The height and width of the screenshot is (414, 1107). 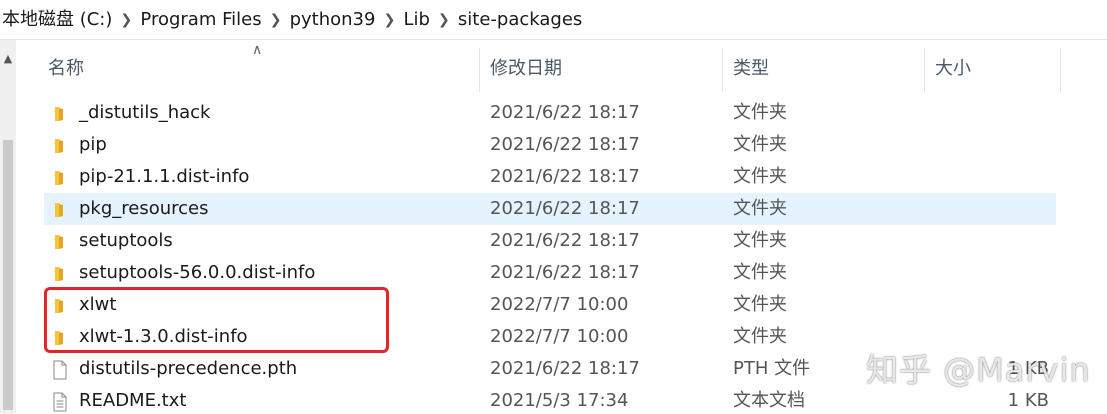 I want to click on file-date: 2021/5/3 17:34, so click(x=559, y=400).